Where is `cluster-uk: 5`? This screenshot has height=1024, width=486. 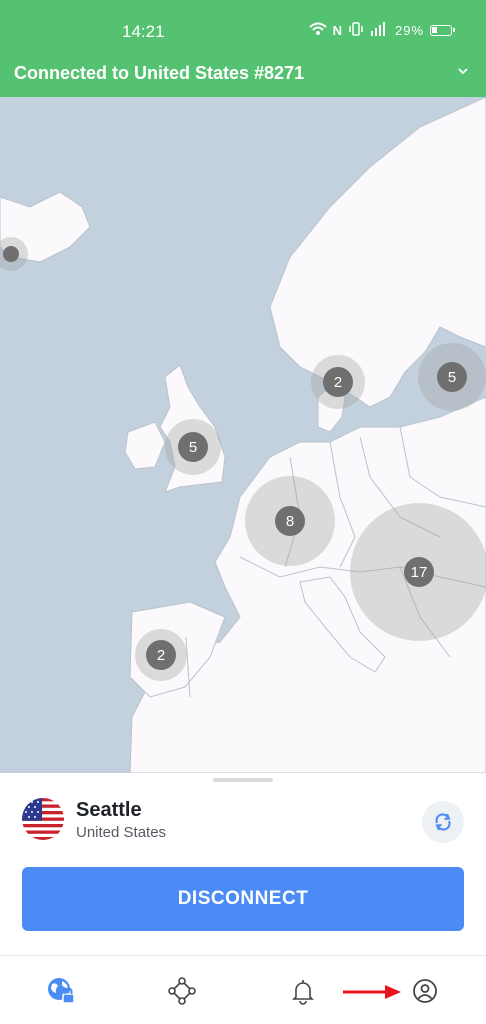
cluster-uk: 5 is located at coordinates (193, 447).